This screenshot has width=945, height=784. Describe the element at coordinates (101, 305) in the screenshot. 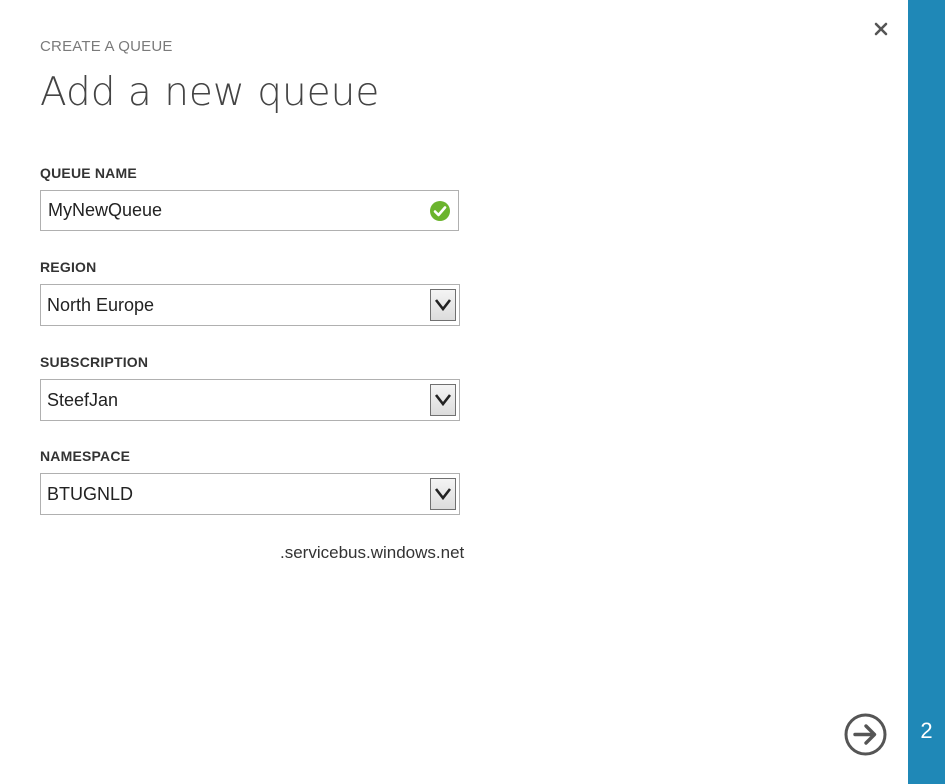

I see `region-select-value: North Europe` at that location.